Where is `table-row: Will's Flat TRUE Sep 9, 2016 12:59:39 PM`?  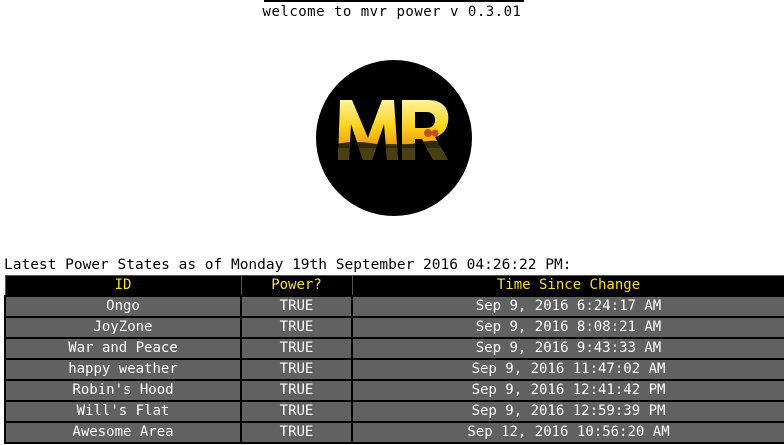 table-row: Will's Flat TRUE Sep 9, 2016 12:59:39 PM is located at coordinates (394, 411).